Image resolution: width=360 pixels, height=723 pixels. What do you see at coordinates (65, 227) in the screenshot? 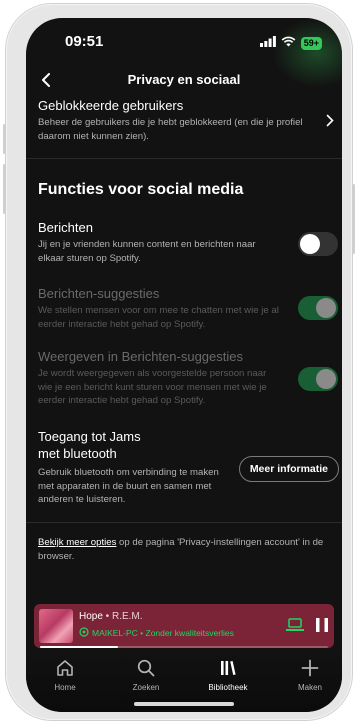
I see `setting-title: Berichten` at bounding box center [65, 227].